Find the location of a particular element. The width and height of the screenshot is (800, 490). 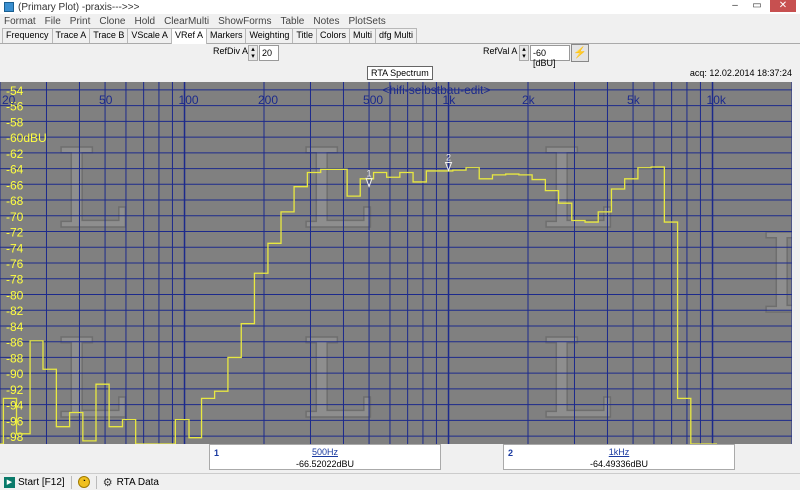

marker-2-level: -64.49336dBU is located at coordinates (619, 464).